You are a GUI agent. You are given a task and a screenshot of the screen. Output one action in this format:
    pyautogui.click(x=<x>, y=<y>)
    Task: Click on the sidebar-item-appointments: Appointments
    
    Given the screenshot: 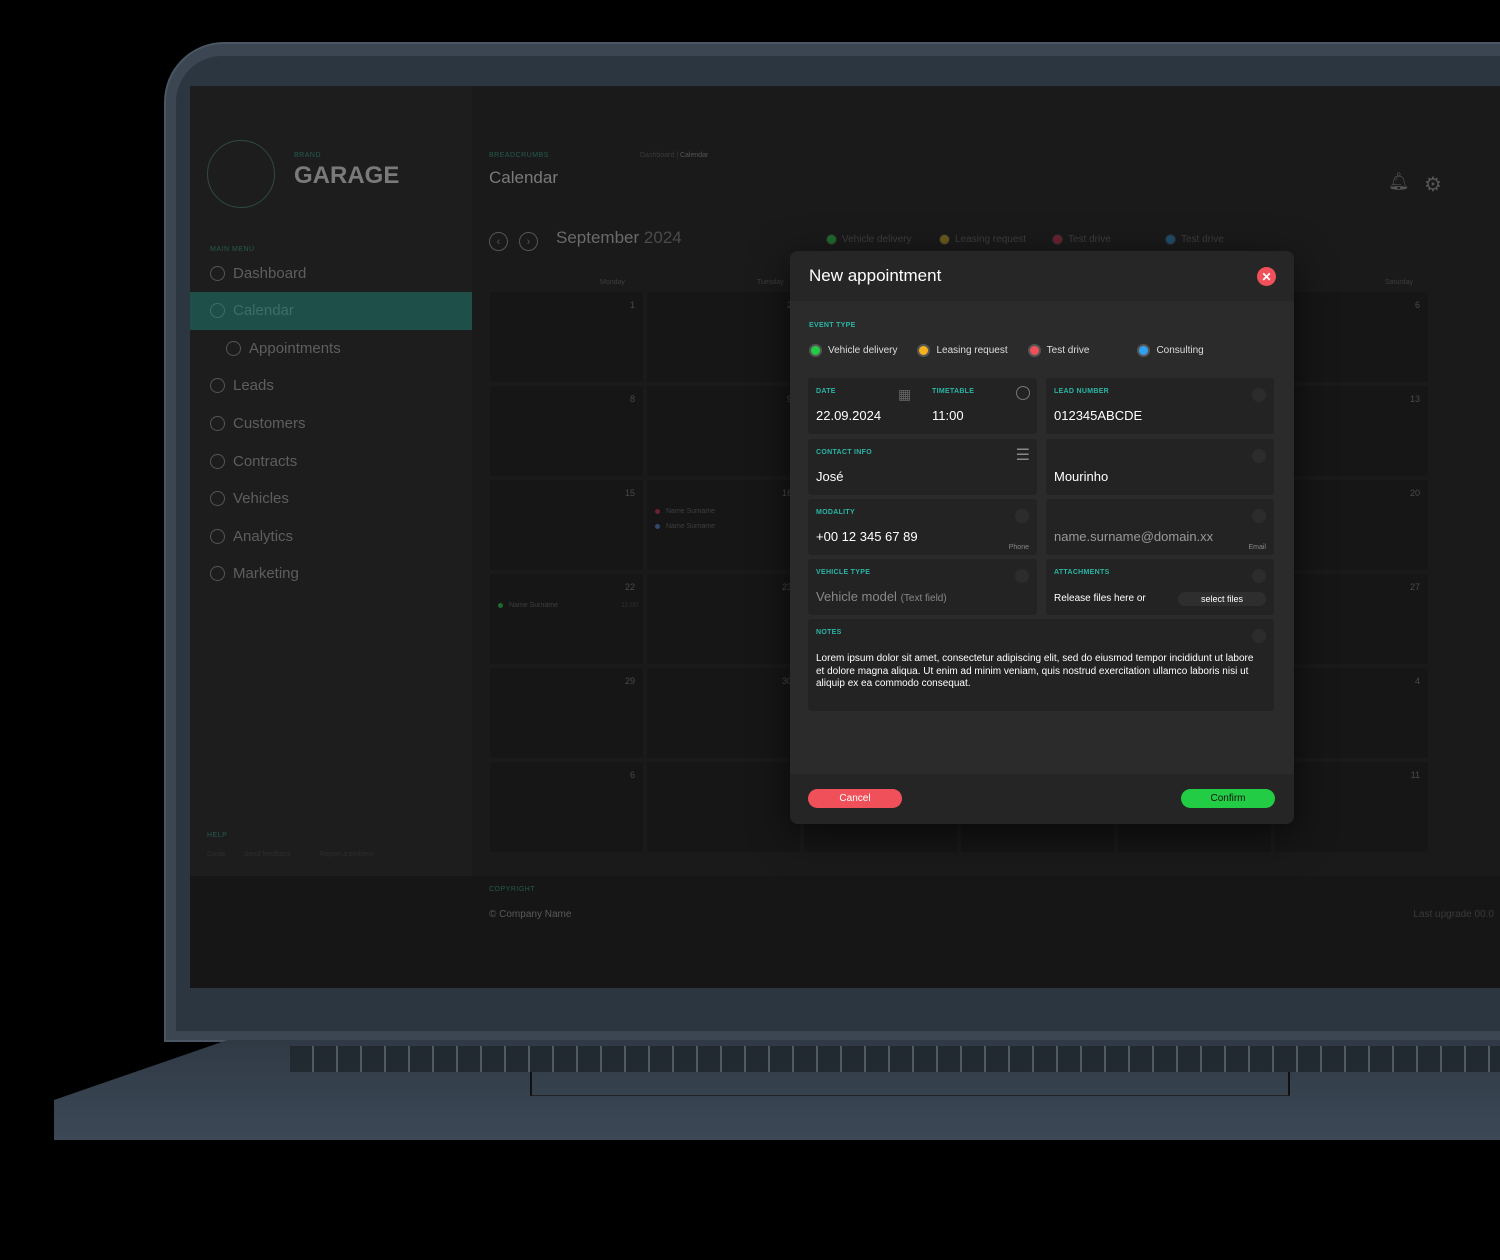 What is the action you would take?
    pyautogui.click(x=331, y=348)
    